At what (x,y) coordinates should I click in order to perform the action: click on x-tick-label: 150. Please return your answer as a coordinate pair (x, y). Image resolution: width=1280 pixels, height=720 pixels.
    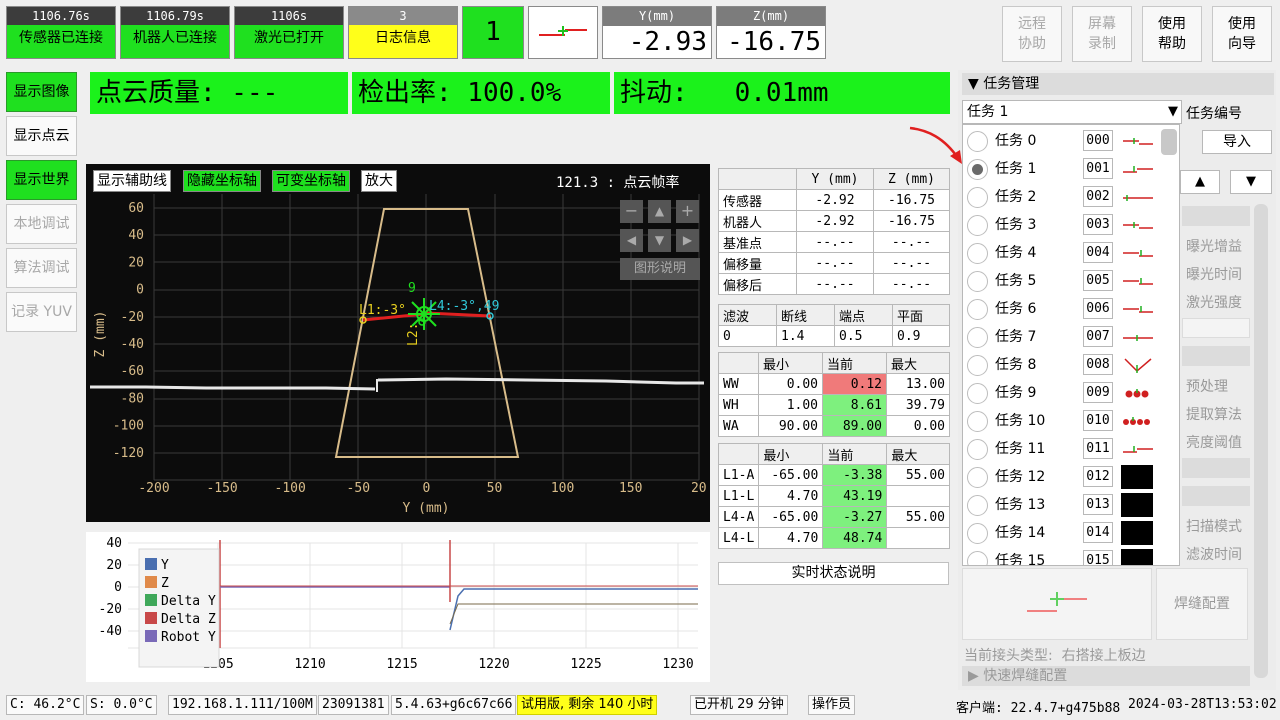
    Looking at the image, I should click on (630, 488).